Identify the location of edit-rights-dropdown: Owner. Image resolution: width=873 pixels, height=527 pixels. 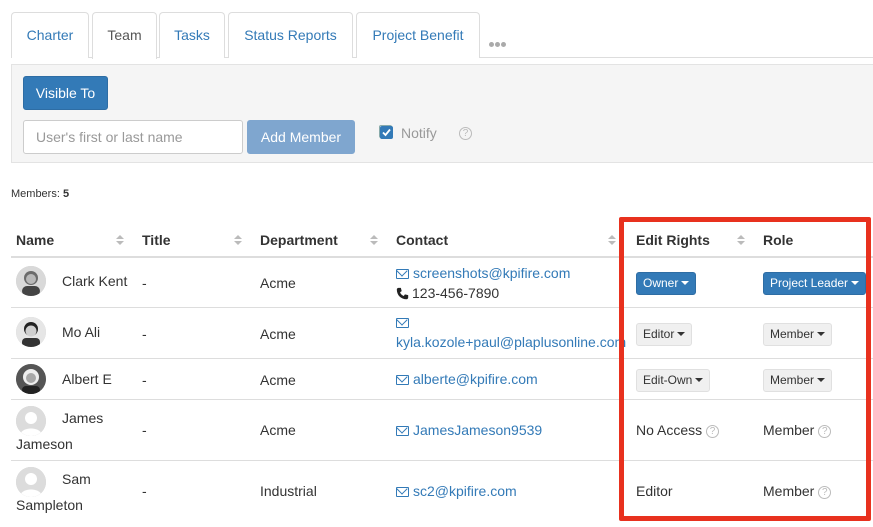
(666, 283).